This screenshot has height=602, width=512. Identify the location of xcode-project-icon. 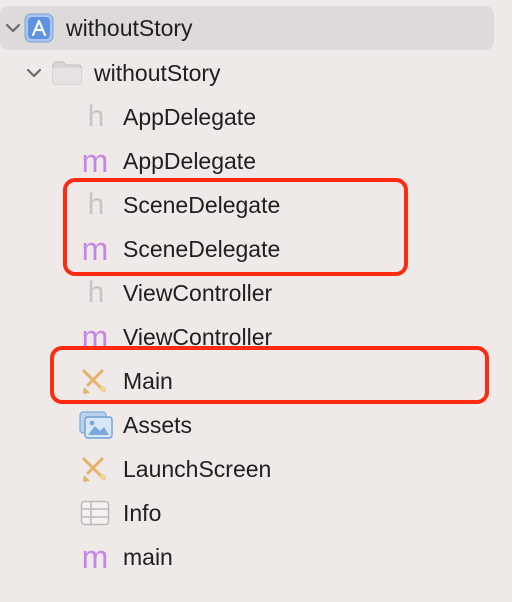
(39, 28).